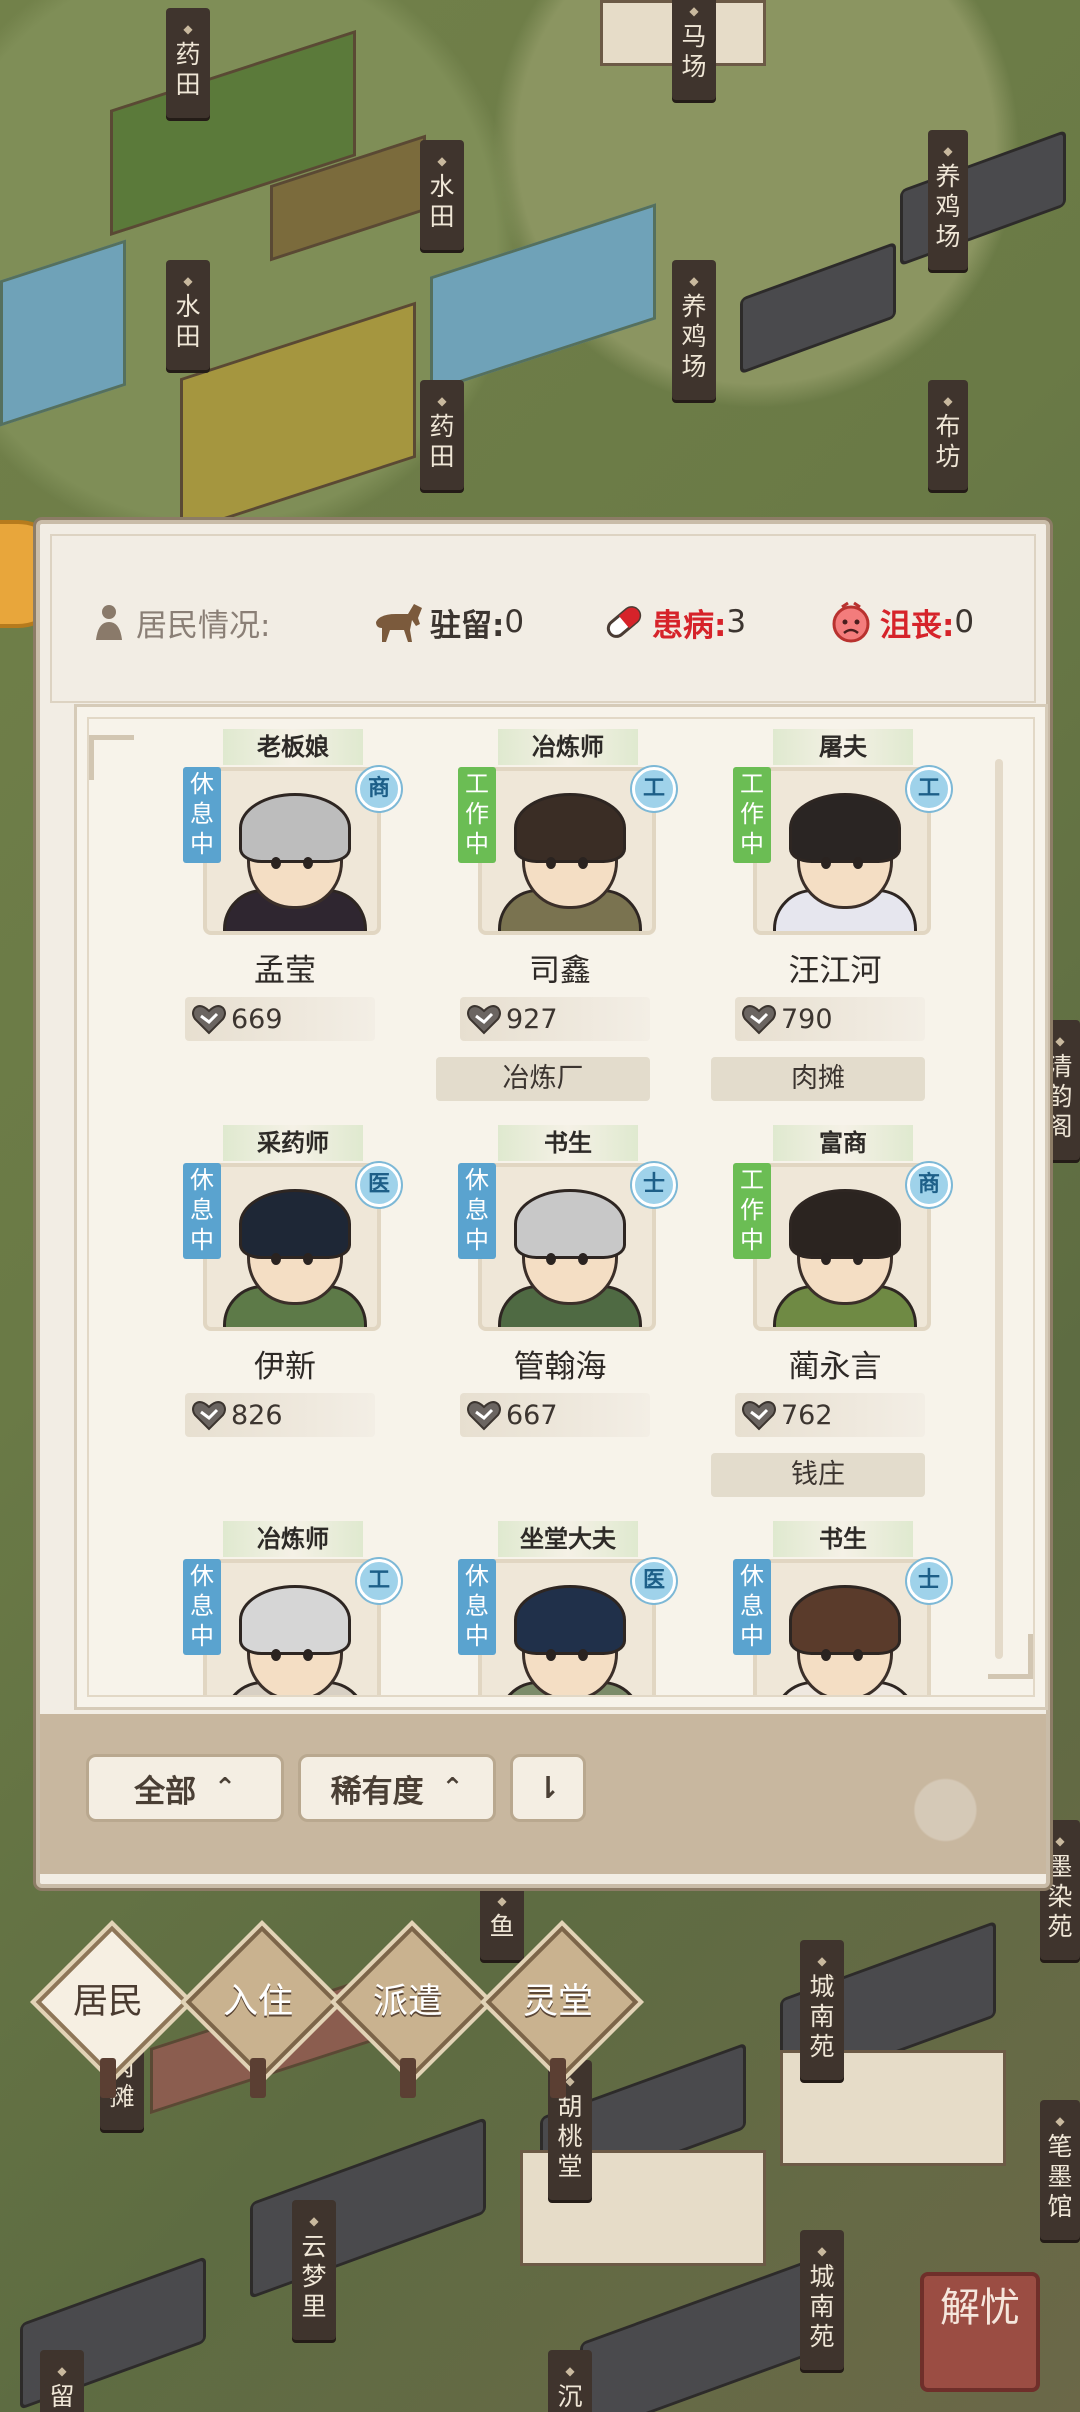 The image size is (1080, 2412). I want to click on resident-card: 采药师休息中 医伊新 826, so click(285, 1308).